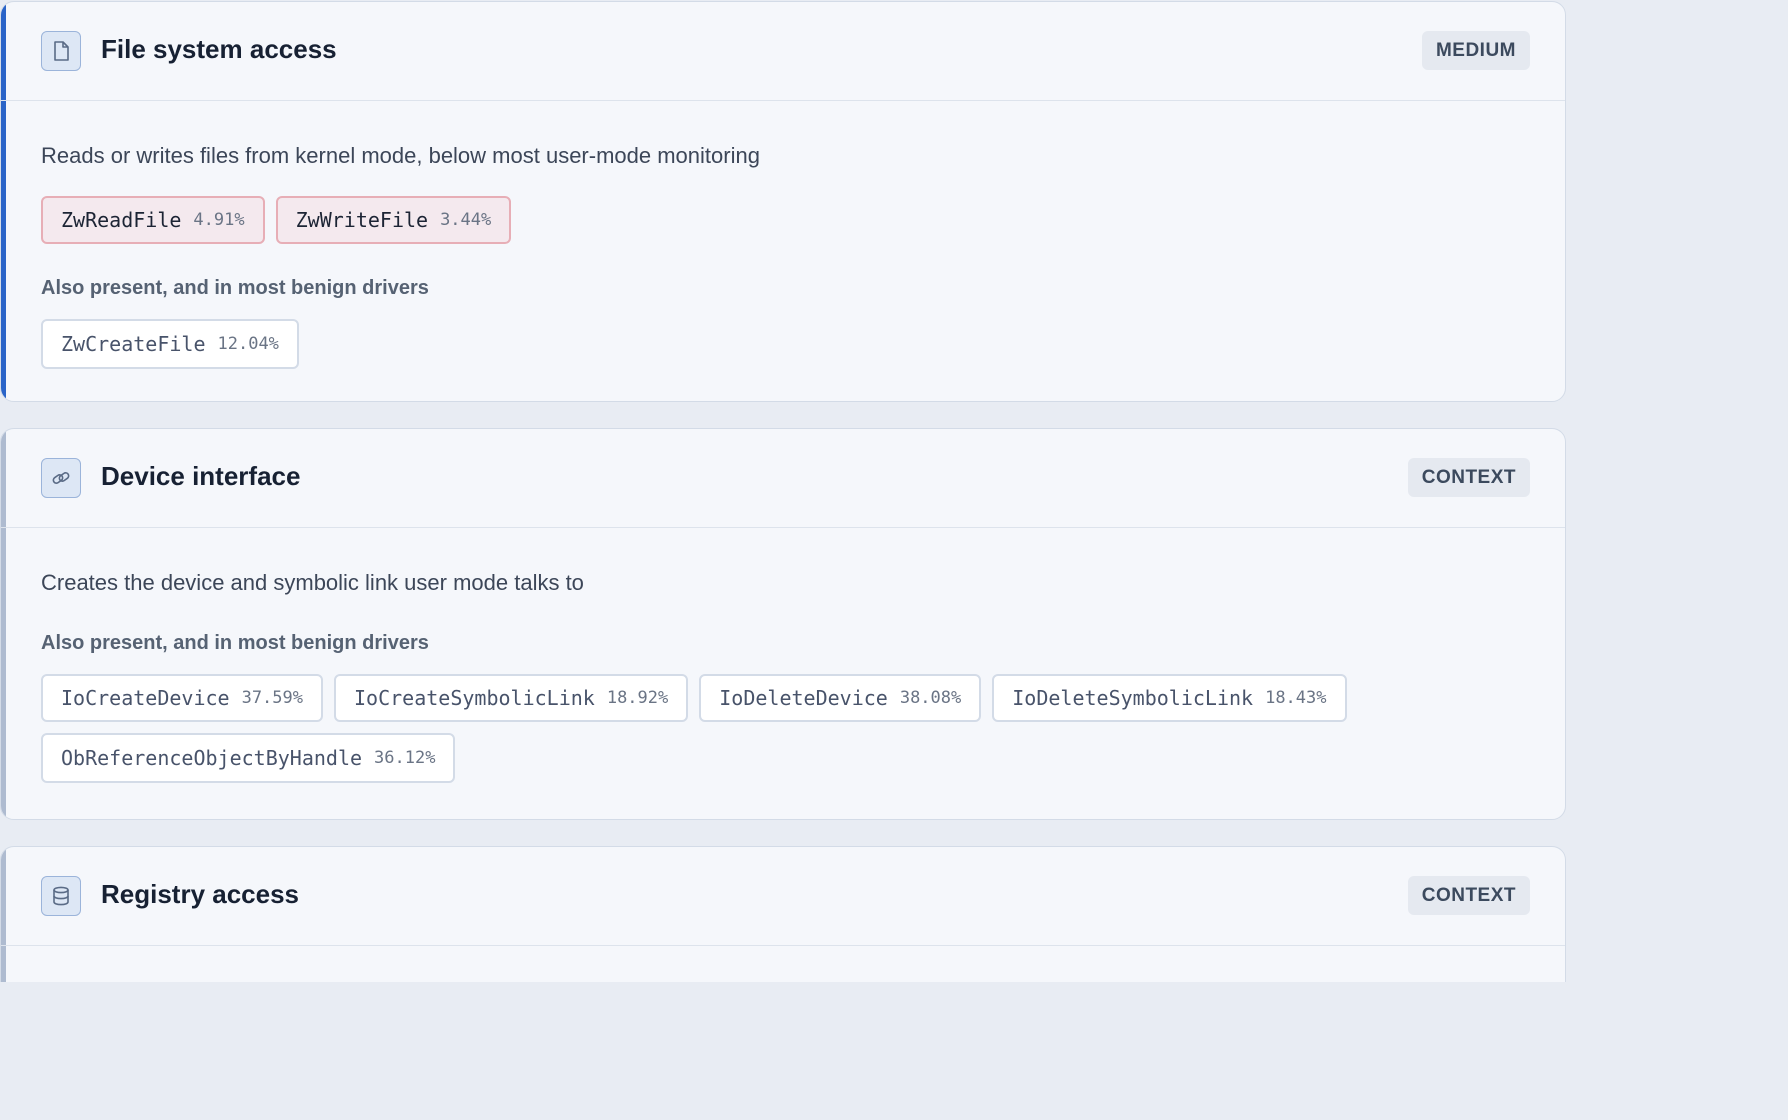 Image resolution: width=1788 pixels, height=1120 pixels. Describe the element at coordinates (212, 758) in the screenshot. I see `api-name: ObReferenceObjectByHandle` at that location.